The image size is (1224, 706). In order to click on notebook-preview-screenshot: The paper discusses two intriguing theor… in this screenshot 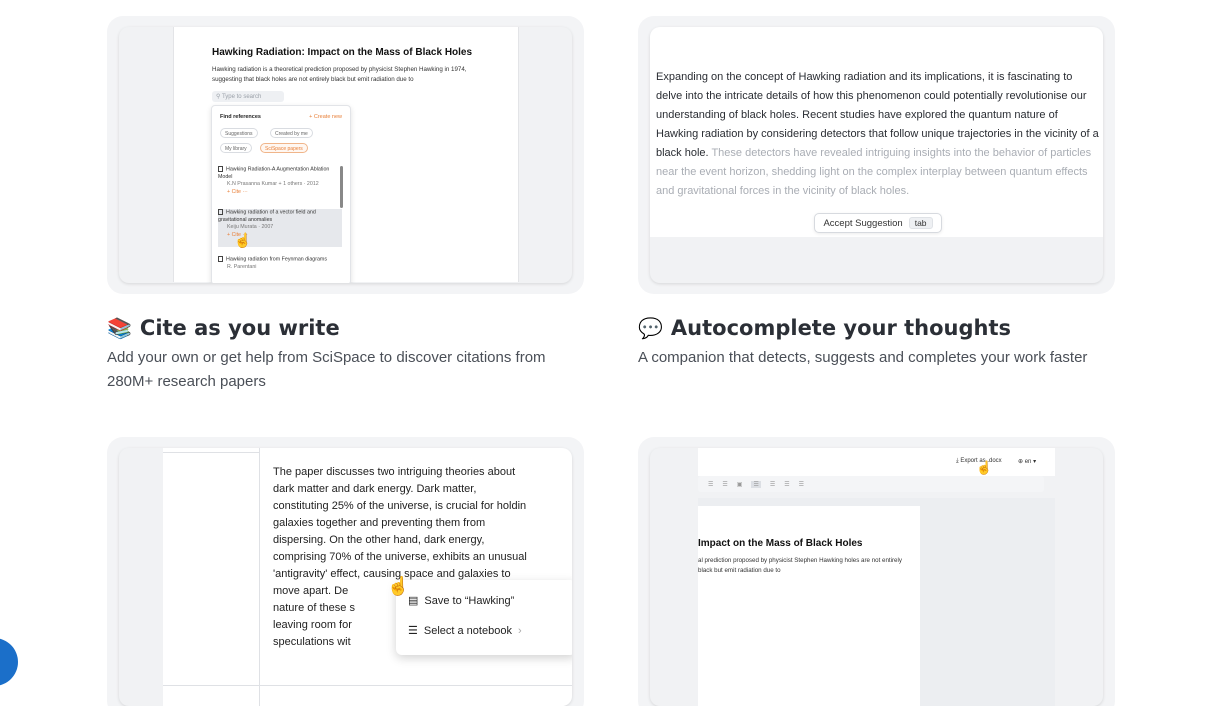, I will do `click(345, 577)`.